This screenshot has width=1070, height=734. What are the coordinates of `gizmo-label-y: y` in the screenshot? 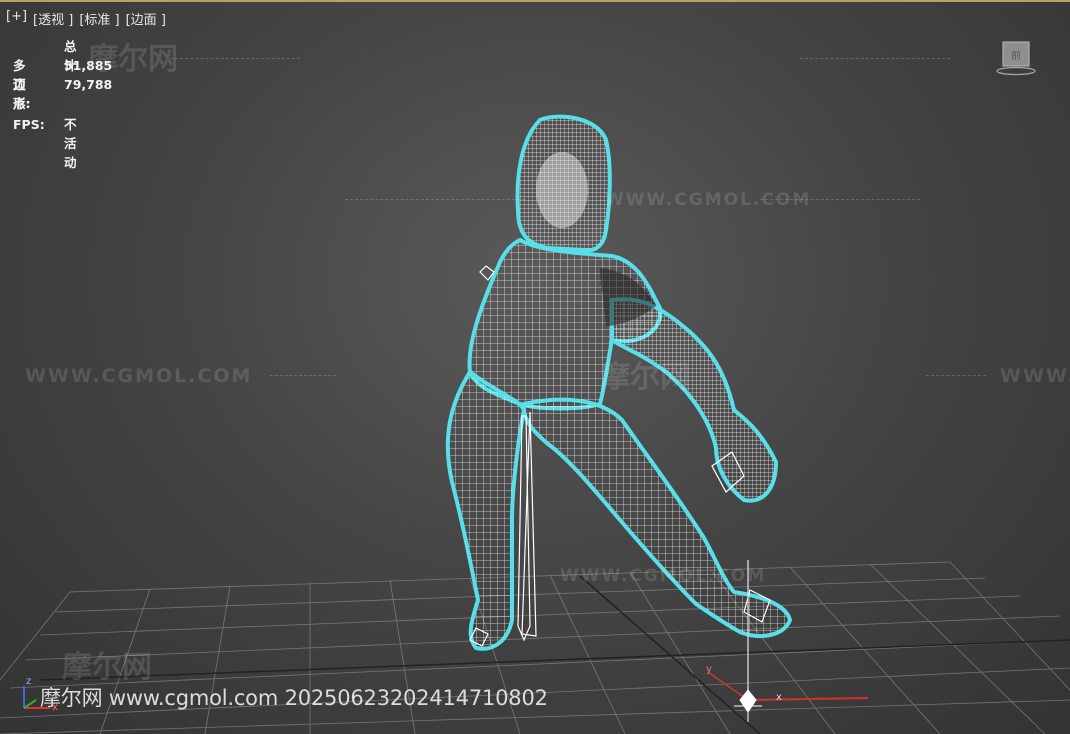 It's located at (709, 669).